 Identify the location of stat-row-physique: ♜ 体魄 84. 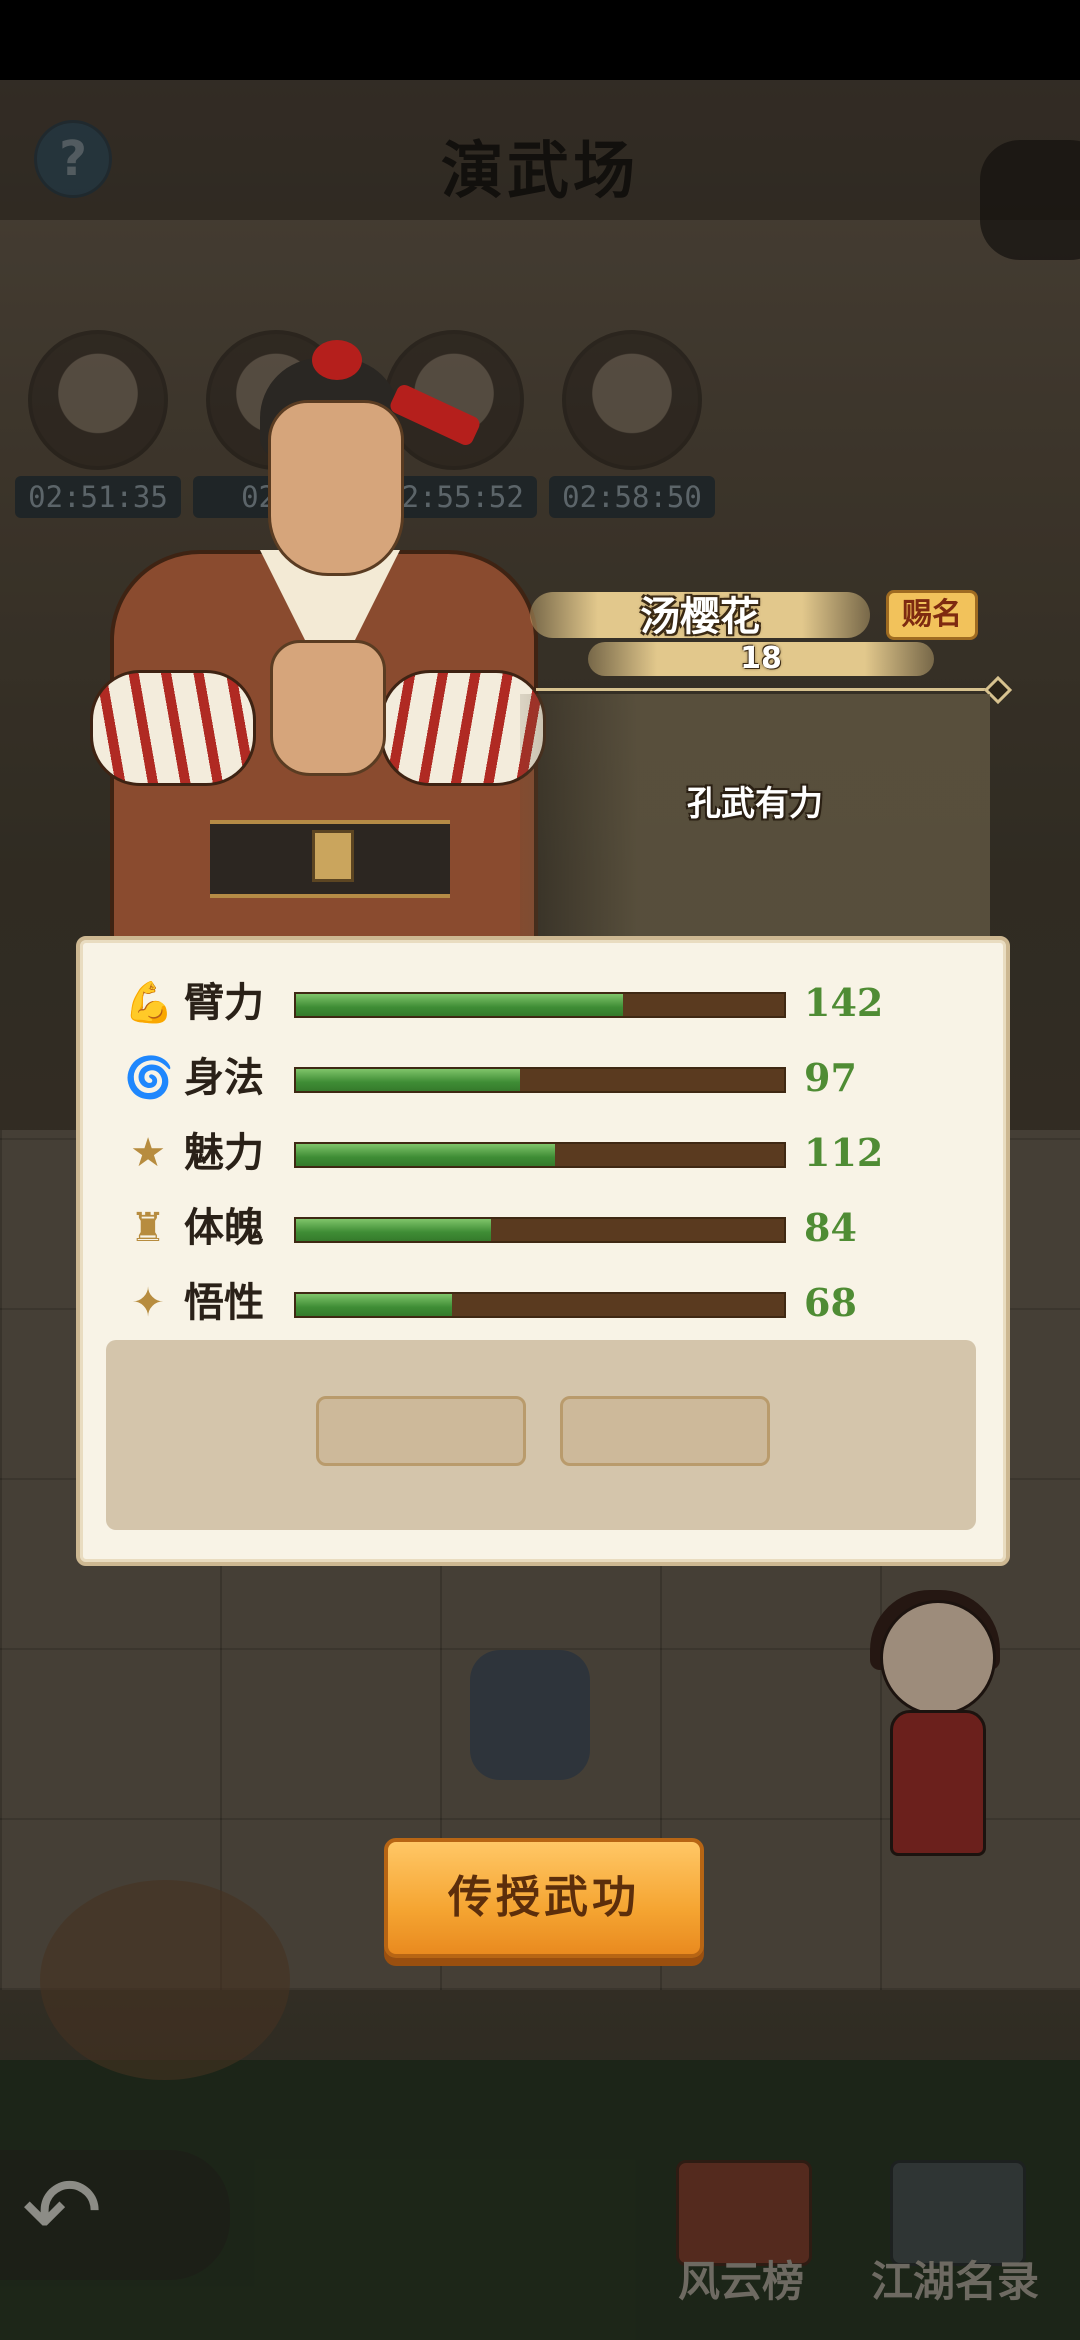
(554, 1228).